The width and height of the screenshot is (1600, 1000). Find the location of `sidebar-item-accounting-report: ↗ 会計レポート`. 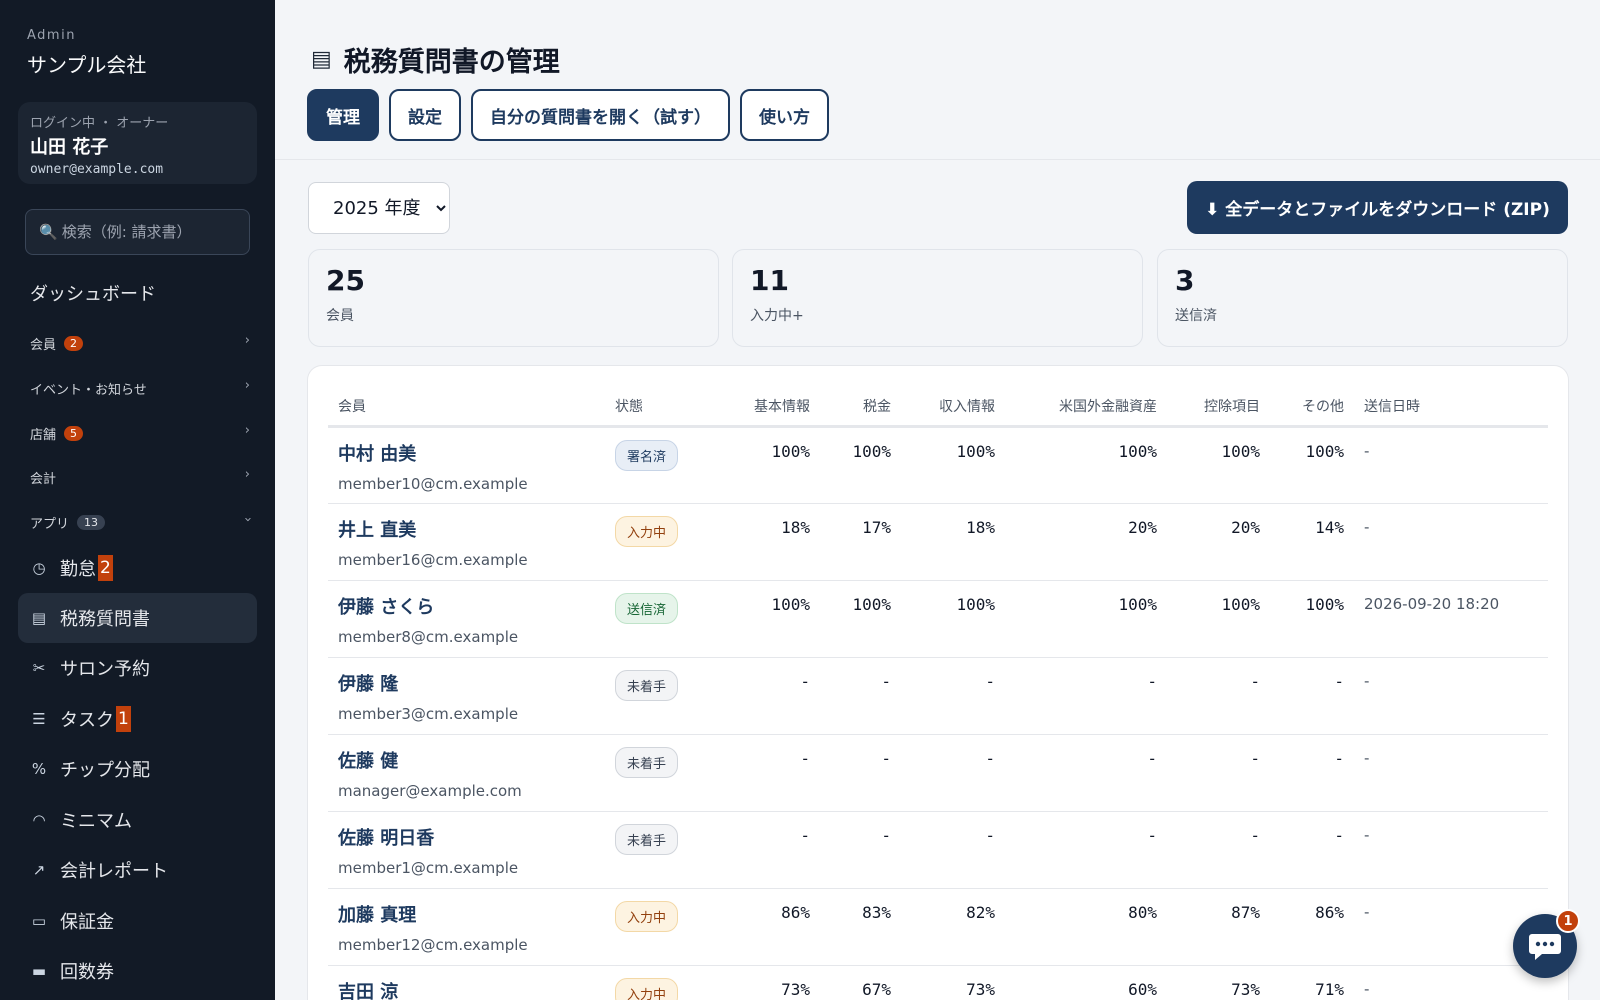

sidebar-item-accounting-report: ↗ 会計レポート is located at coordinates (137, 870).